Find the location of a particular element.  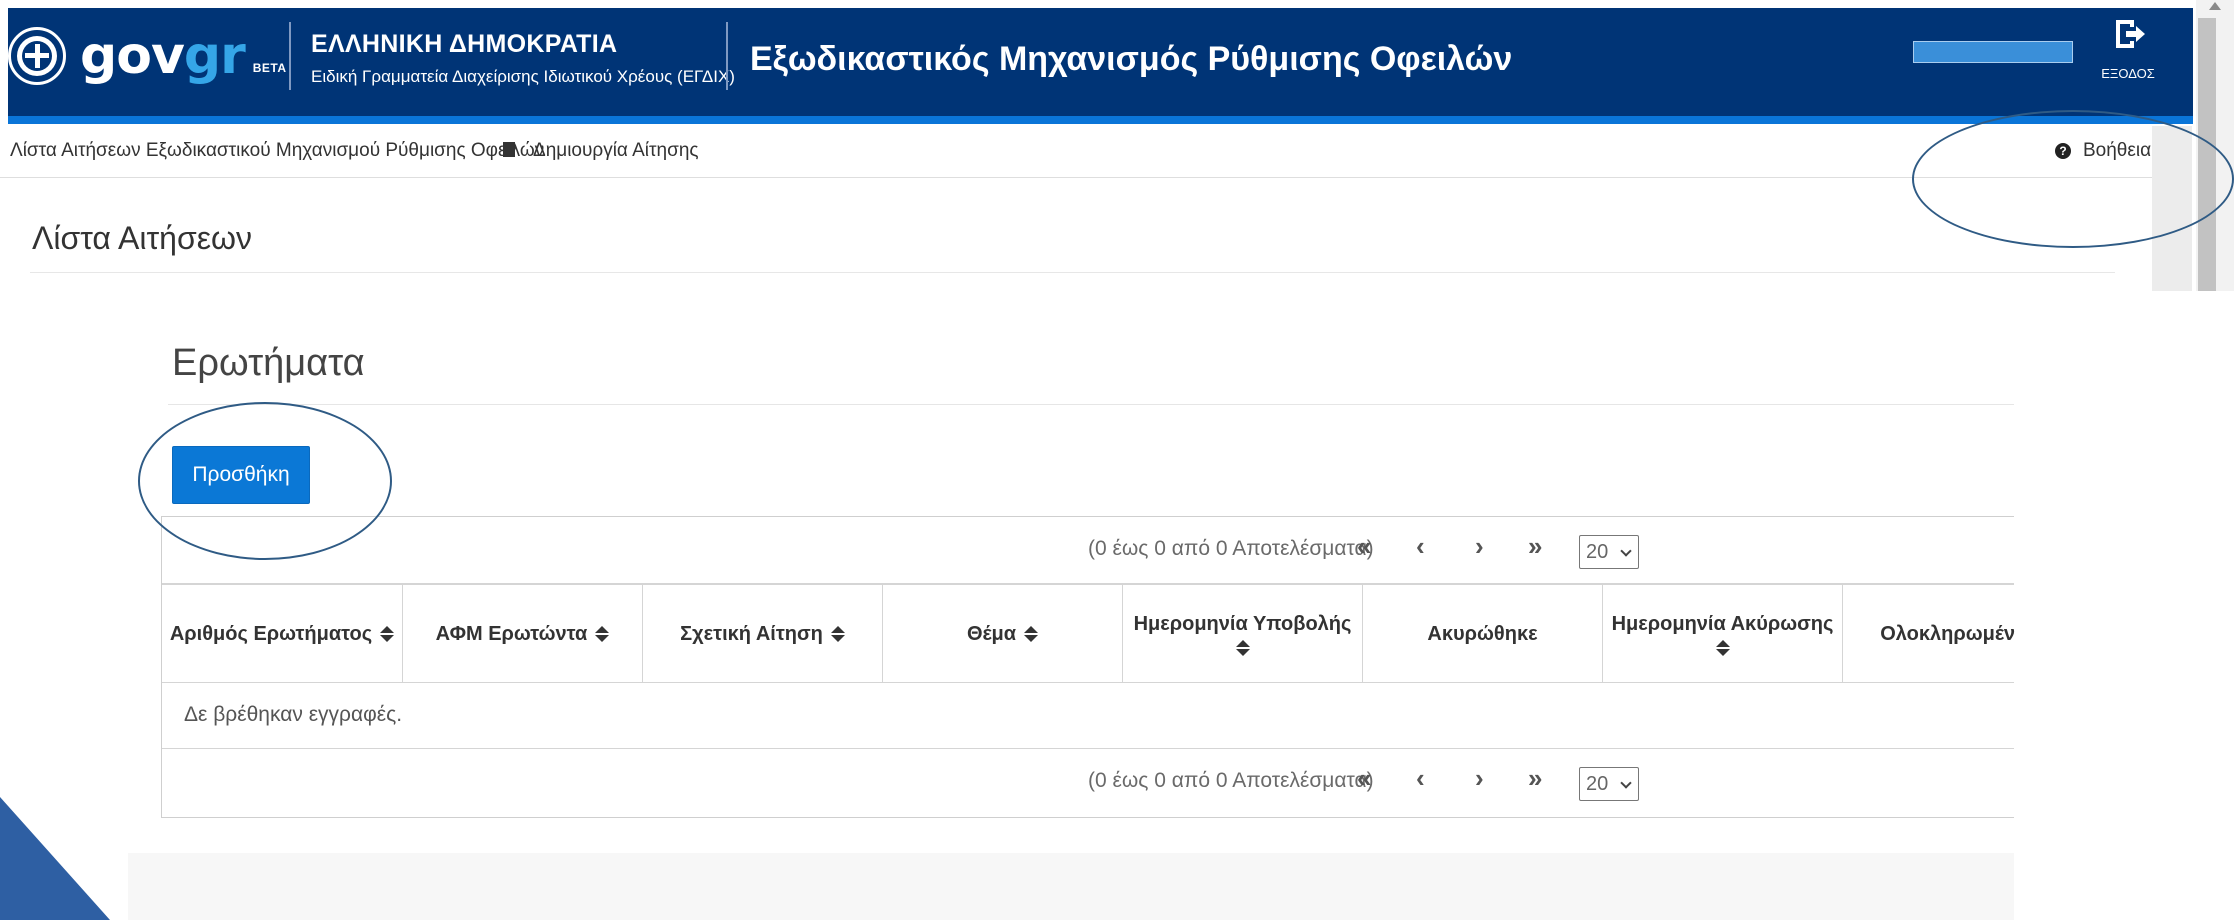

document-icon is located at coordinates (509, 149).